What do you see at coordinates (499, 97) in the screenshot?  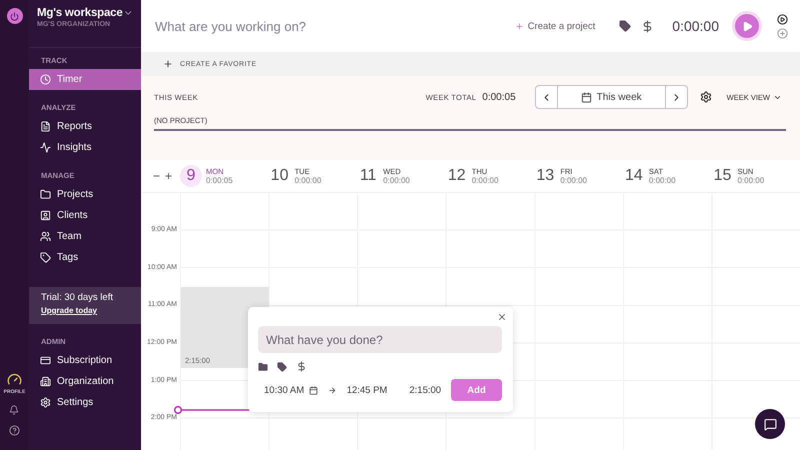 I see `week-total-value: 0:00:05` at bounding box center [499, 97].